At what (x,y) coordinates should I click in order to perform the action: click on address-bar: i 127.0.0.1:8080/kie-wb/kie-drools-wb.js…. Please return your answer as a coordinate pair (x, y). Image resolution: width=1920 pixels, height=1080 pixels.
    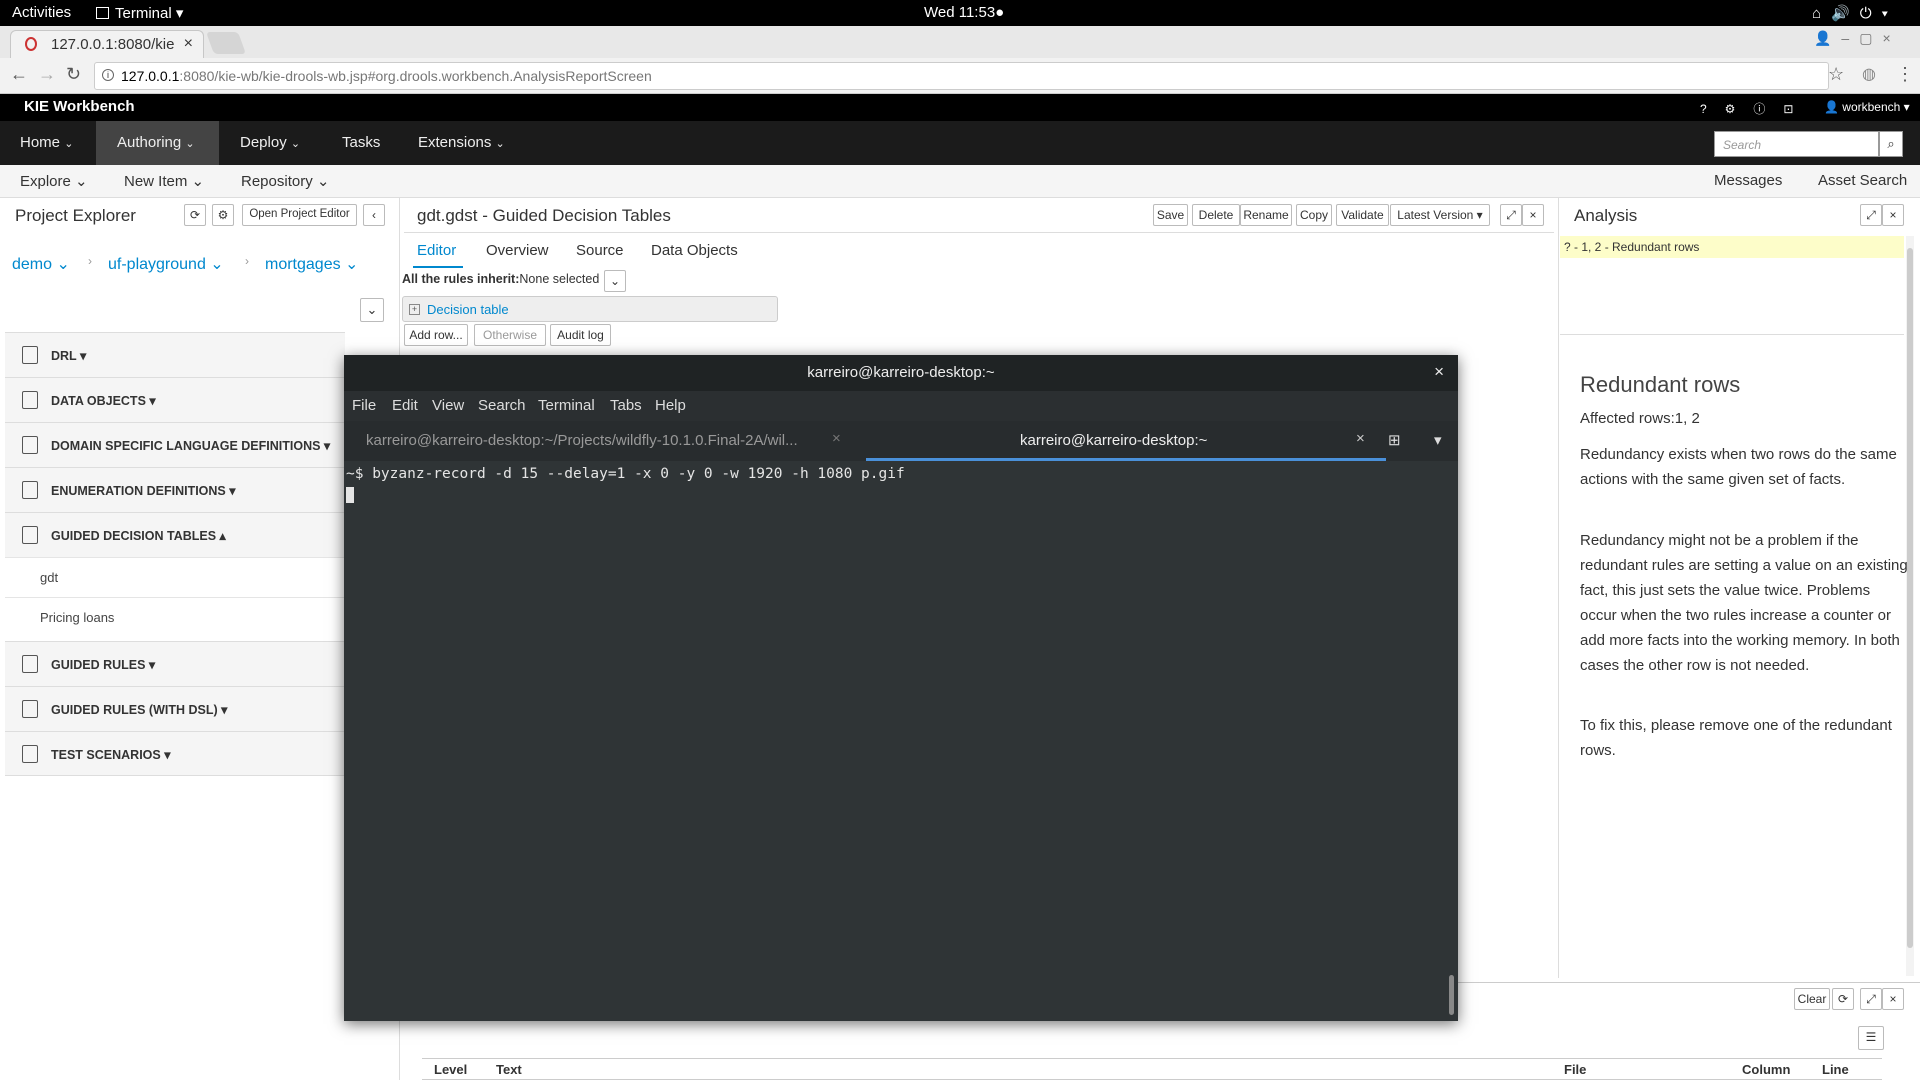
    Looking at the image, I should click on (961, 76).